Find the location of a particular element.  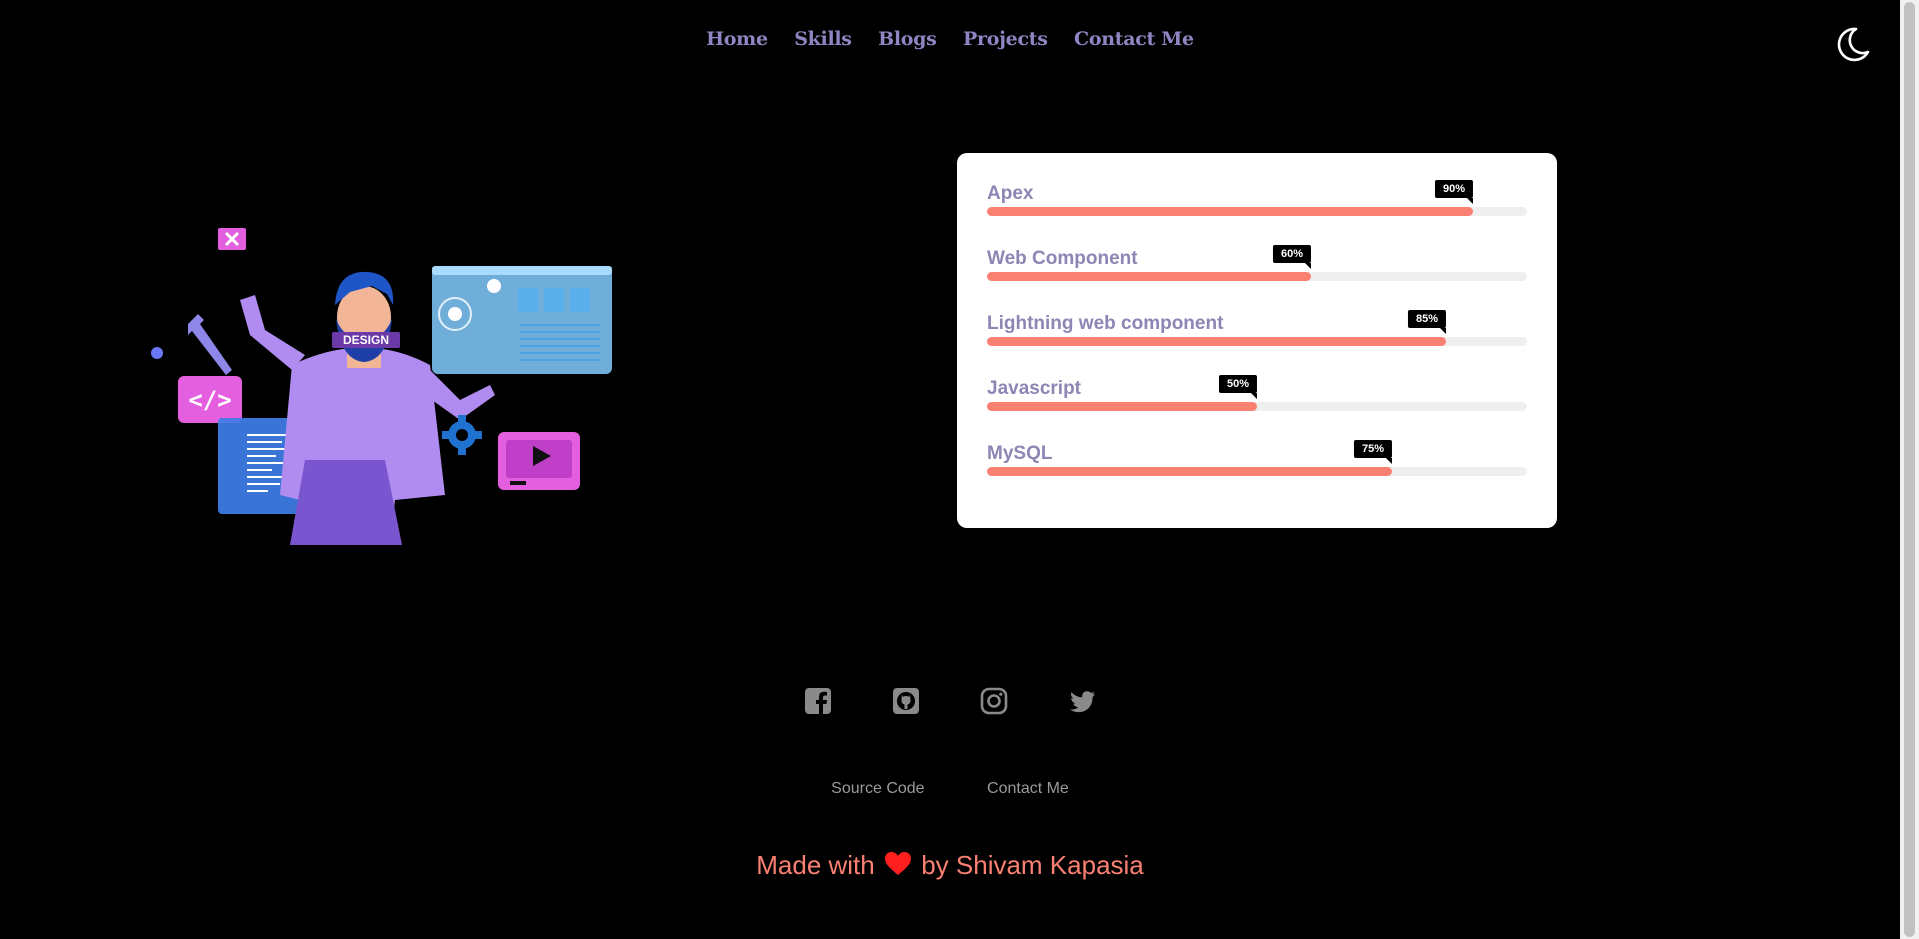

footer-contact-me-link: Contact Me is located at coordinates (1028, 789).